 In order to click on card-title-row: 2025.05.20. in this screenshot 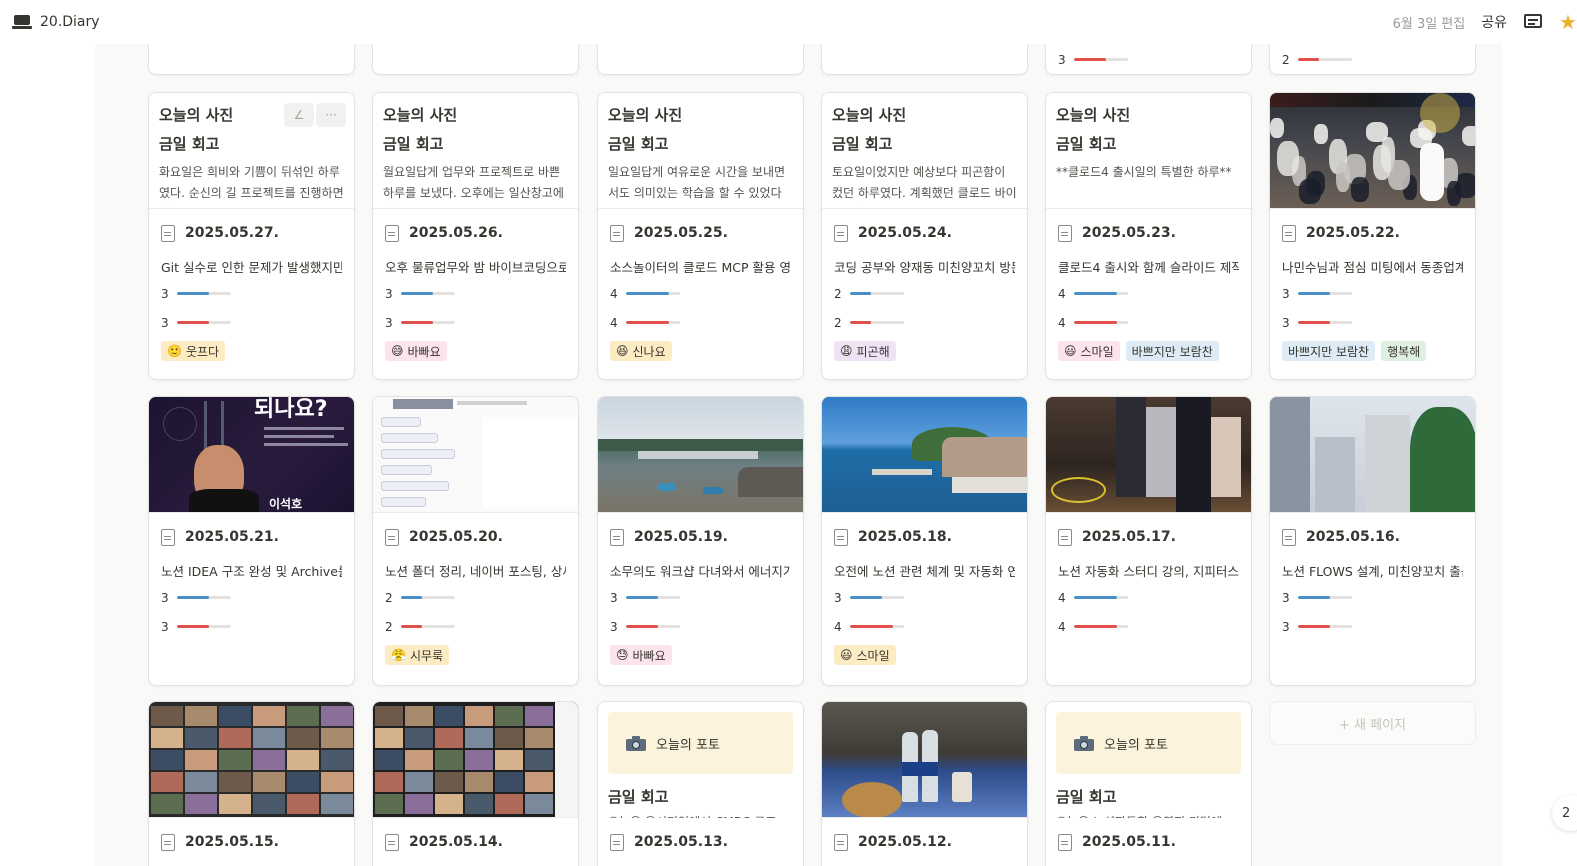, I will do `click(475, 537)`.